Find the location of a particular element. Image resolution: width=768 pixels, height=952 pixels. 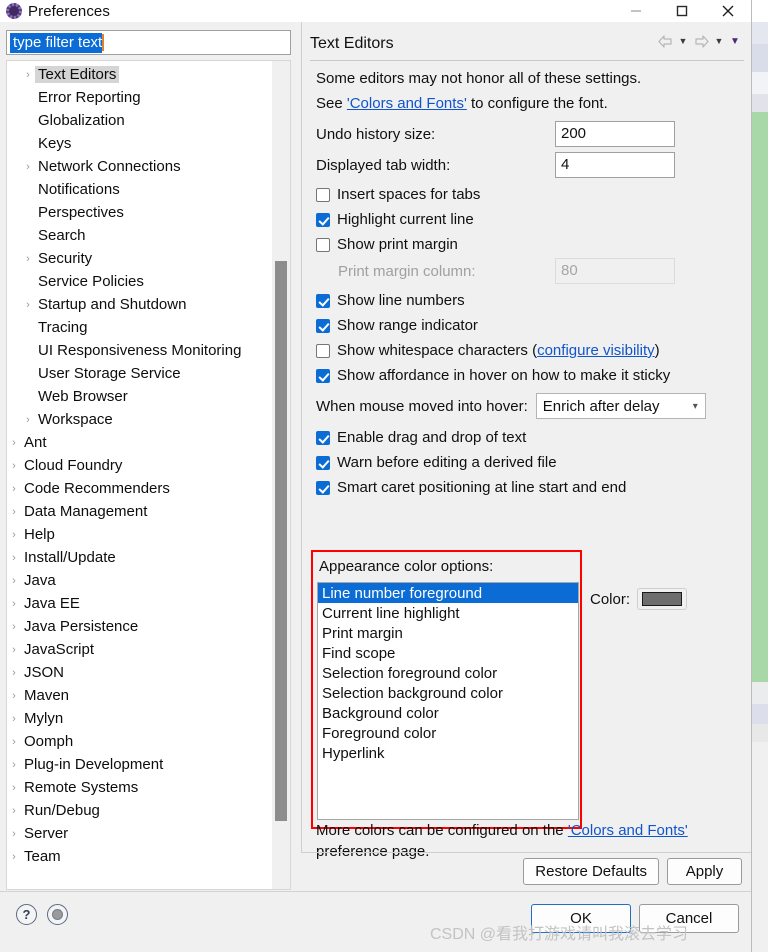

sidebar-item-data-management: › Data Management is located at coordinates (139, 511).